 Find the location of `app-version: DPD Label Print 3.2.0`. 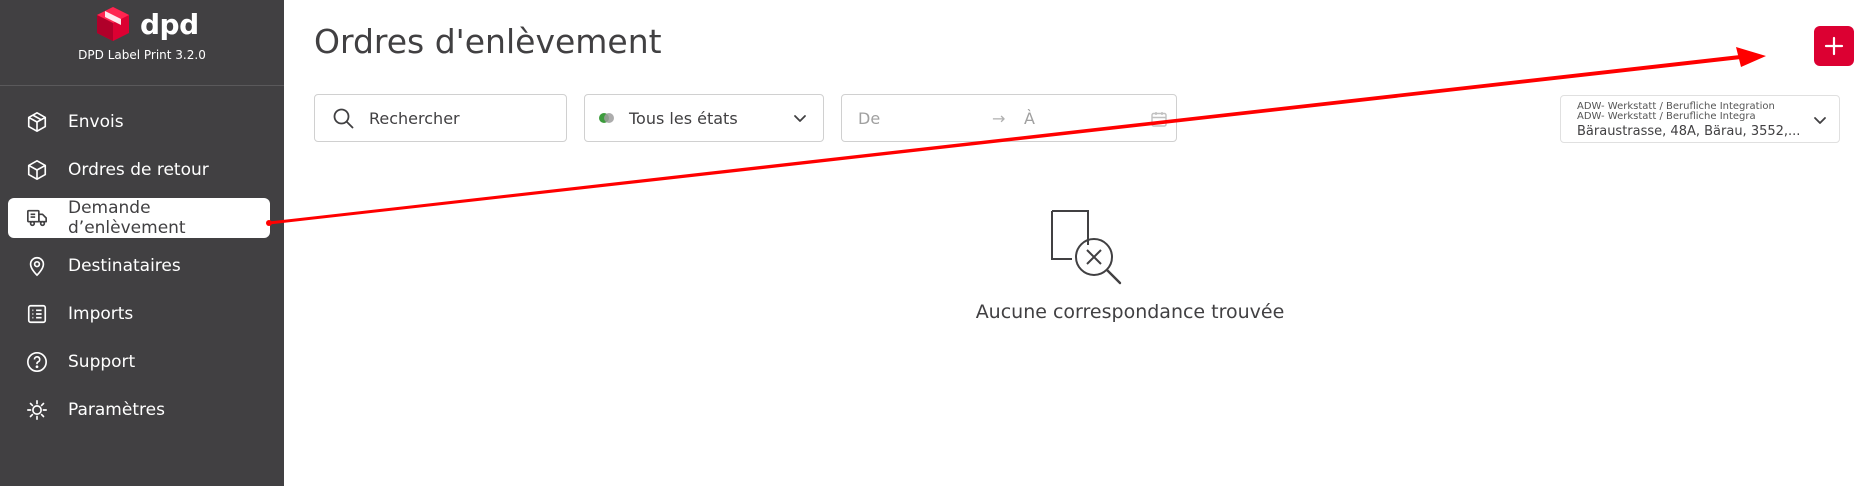

app-version: DPD Label Print 3.2.0 is located at coordinates (142, 55).